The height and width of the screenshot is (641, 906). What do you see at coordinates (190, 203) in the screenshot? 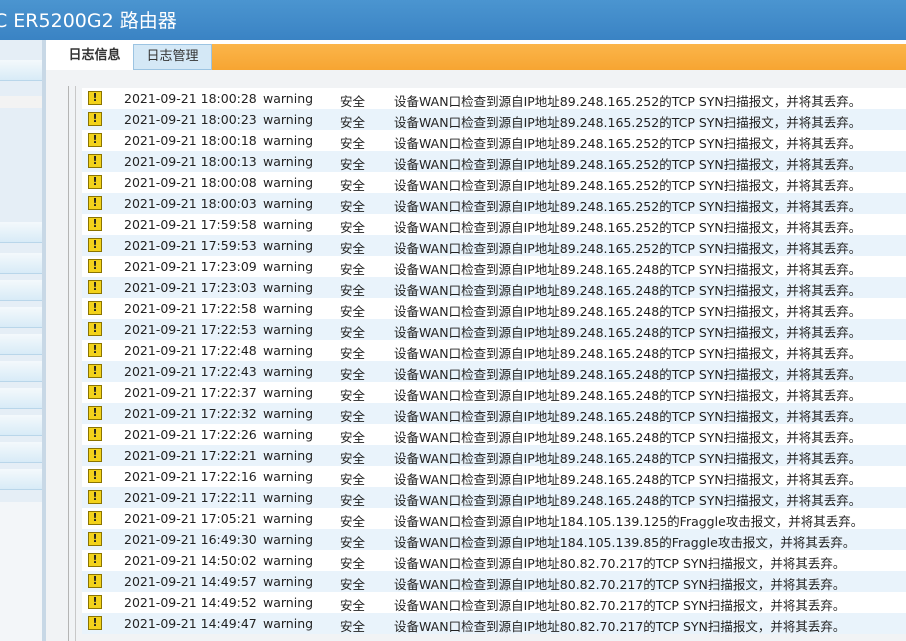
I see `log-time: 2021-09-21 18:00:03` at bounding box center [190, 203].